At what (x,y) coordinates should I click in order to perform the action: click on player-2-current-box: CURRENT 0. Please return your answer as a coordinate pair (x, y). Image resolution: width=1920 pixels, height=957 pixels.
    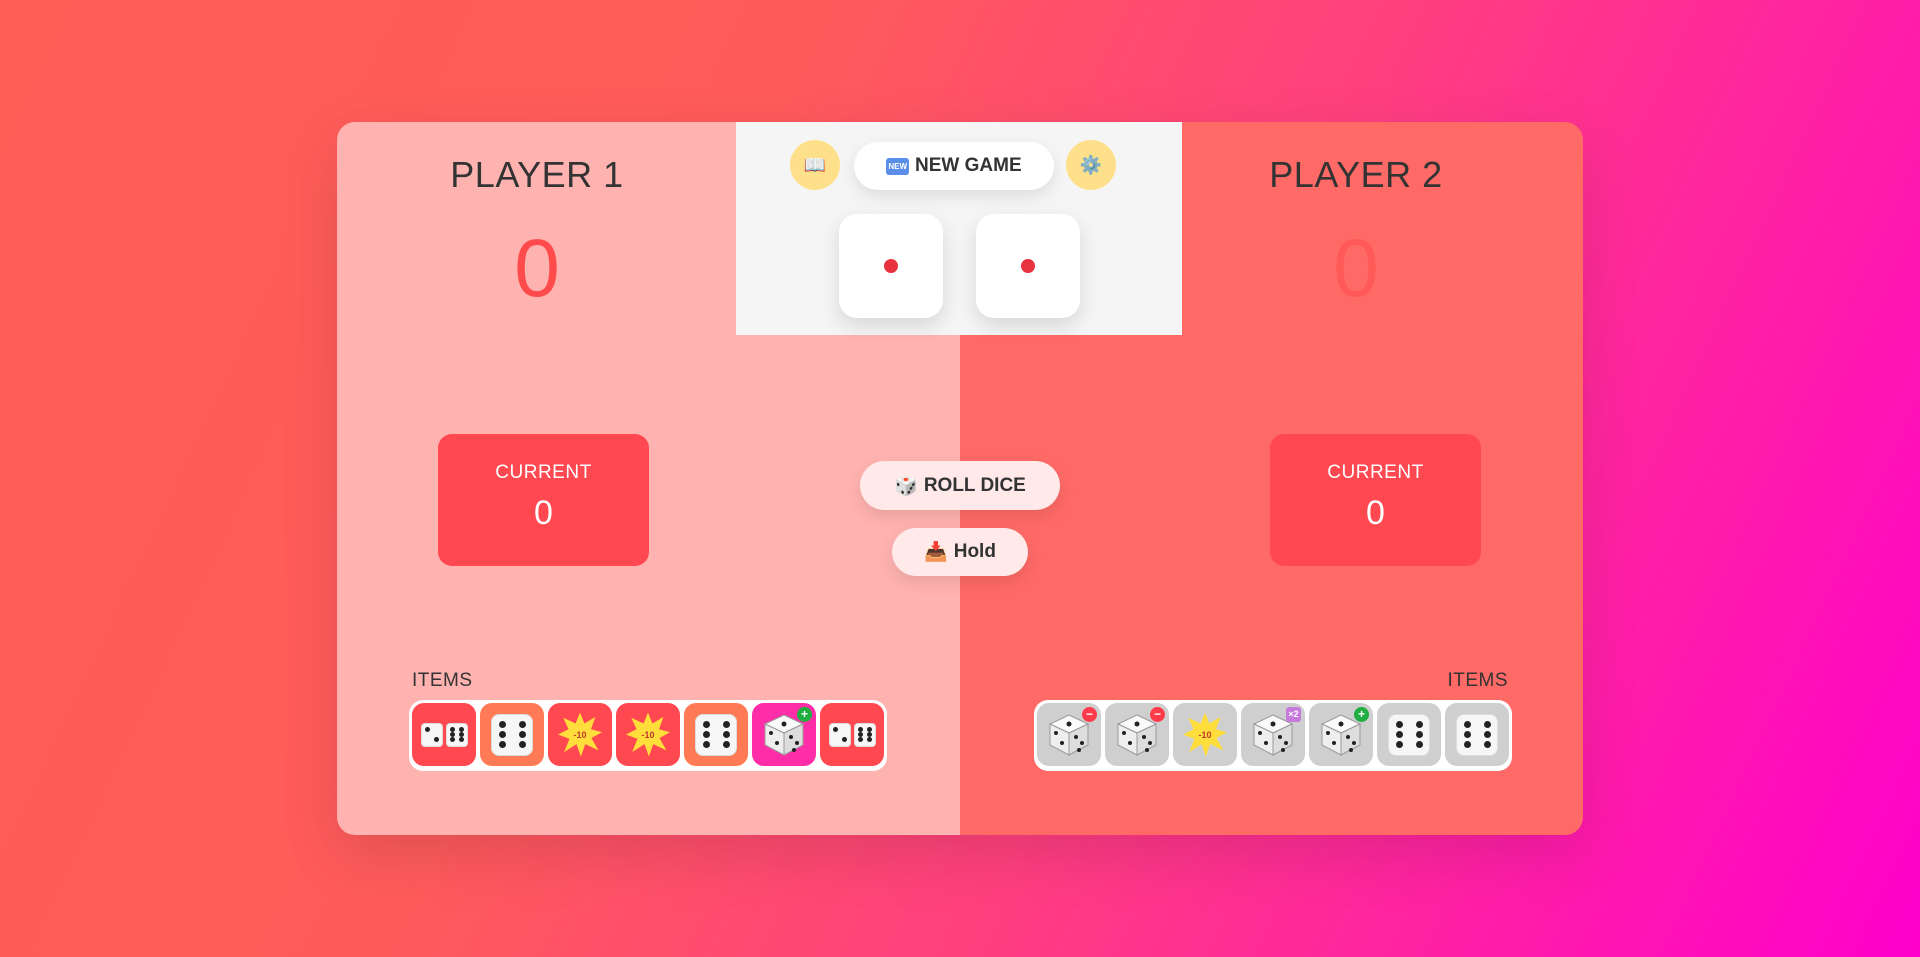
    Looking at the image, I should click on (1375, 500).